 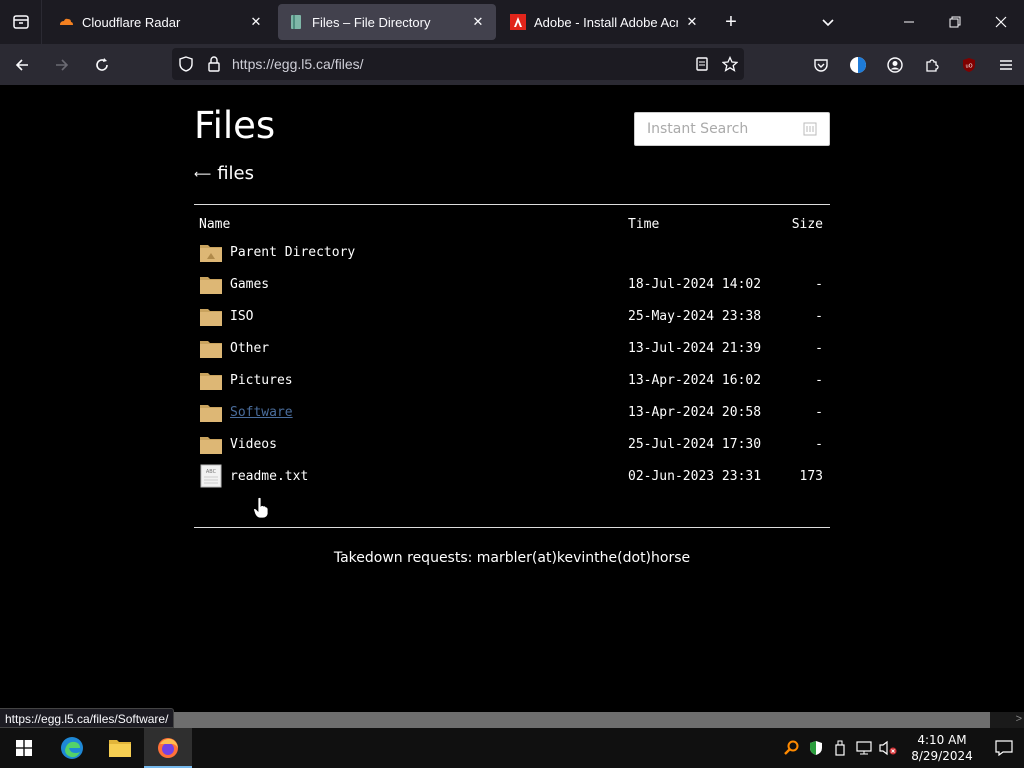 I want to click on tab-files-directory: Files – File Directory ✕, so click(x=387, y=22).